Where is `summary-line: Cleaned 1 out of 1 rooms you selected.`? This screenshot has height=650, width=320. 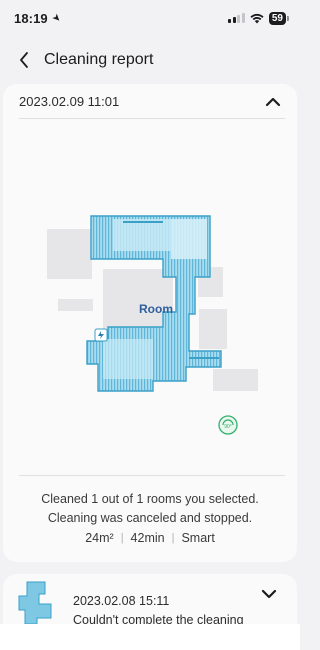
summary-line: Cleaned 1 out of 1 rooms you selected. is located at coordinates (150, 499).